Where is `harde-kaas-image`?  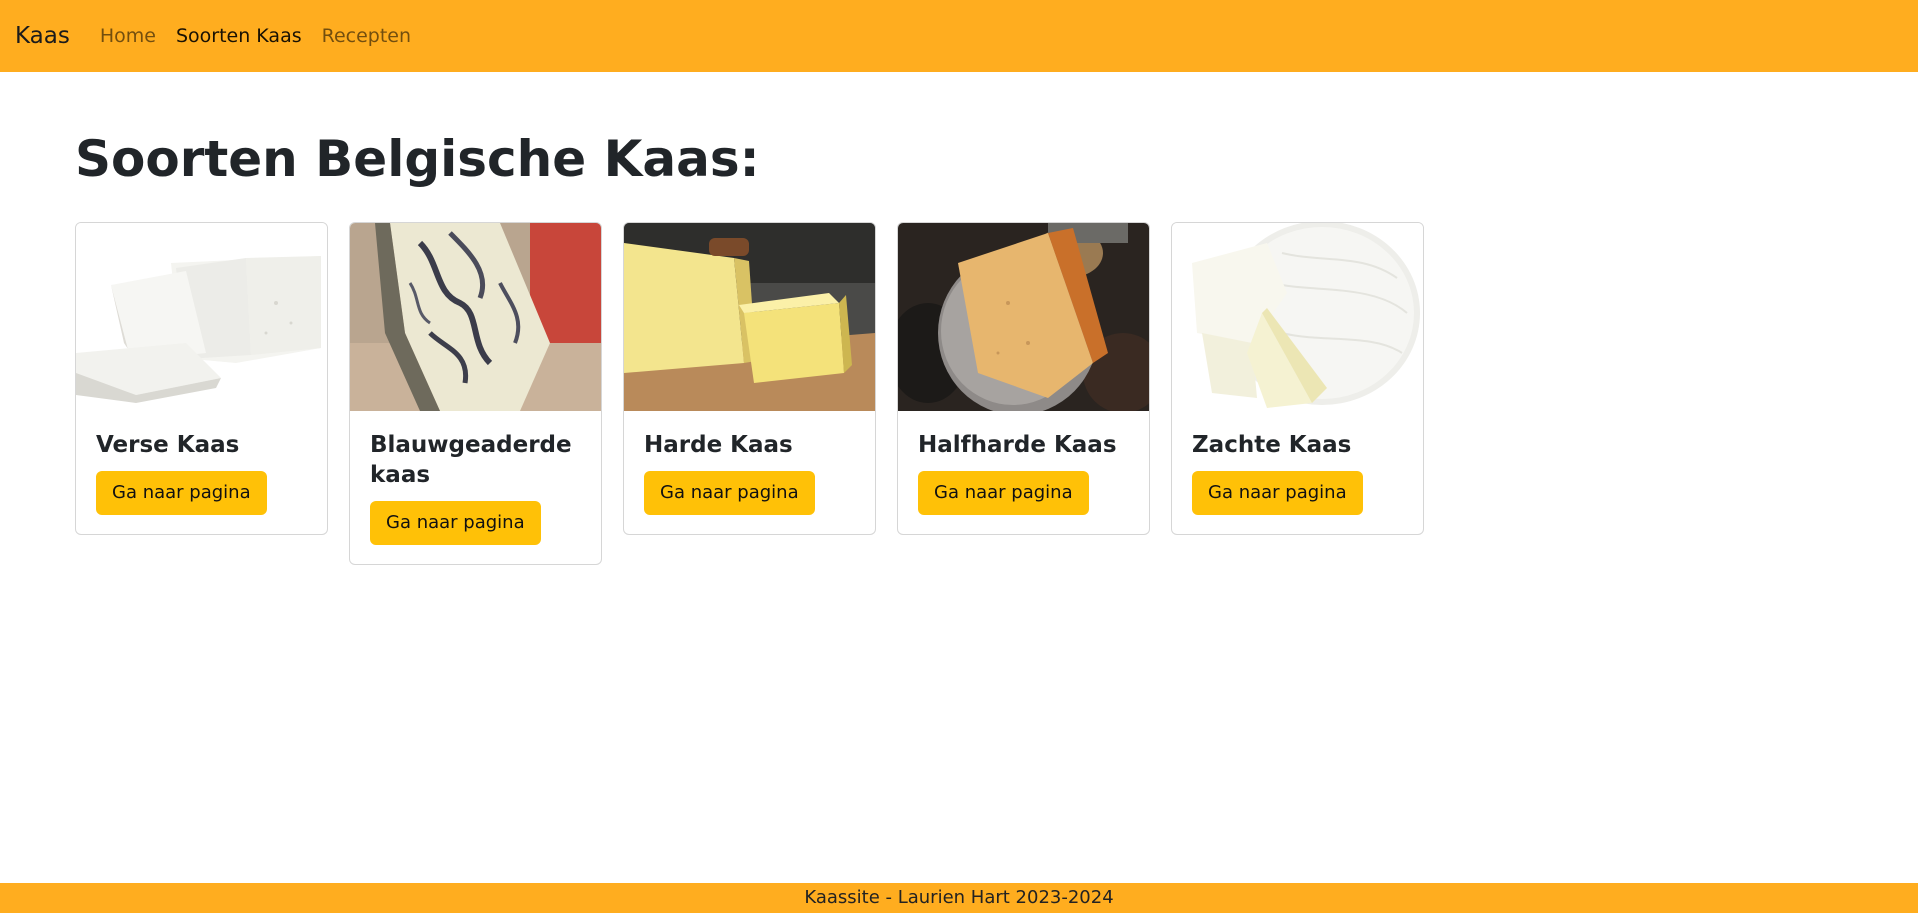 harde-kaas-image is located at coordinates (749, 317).